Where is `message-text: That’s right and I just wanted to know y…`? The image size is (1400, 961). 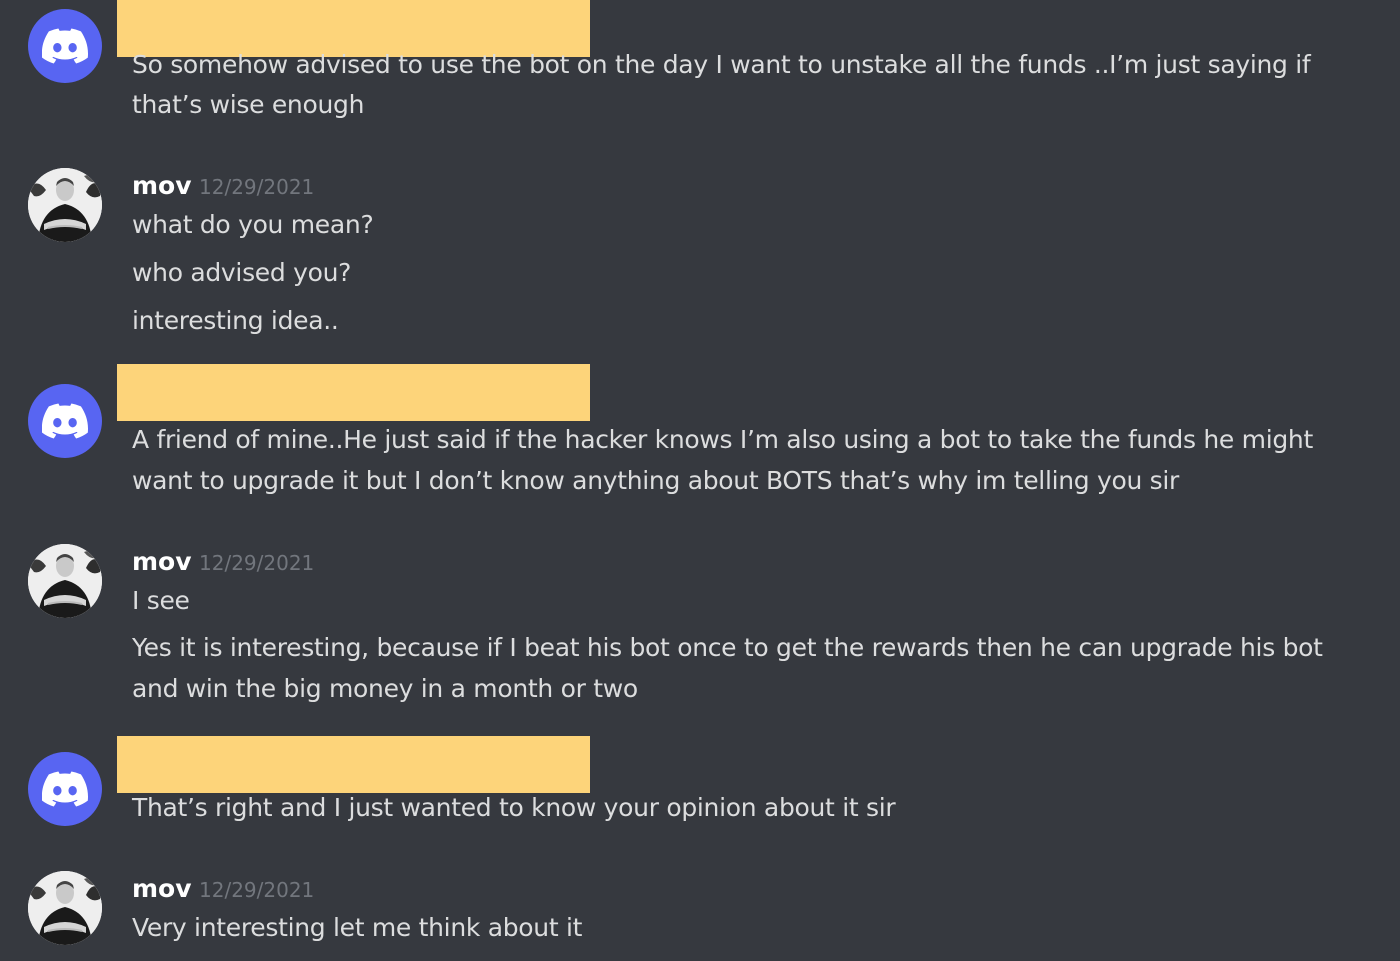 message-text: That’s right and I just wanted to know y… is located at coordinates (514, 807).